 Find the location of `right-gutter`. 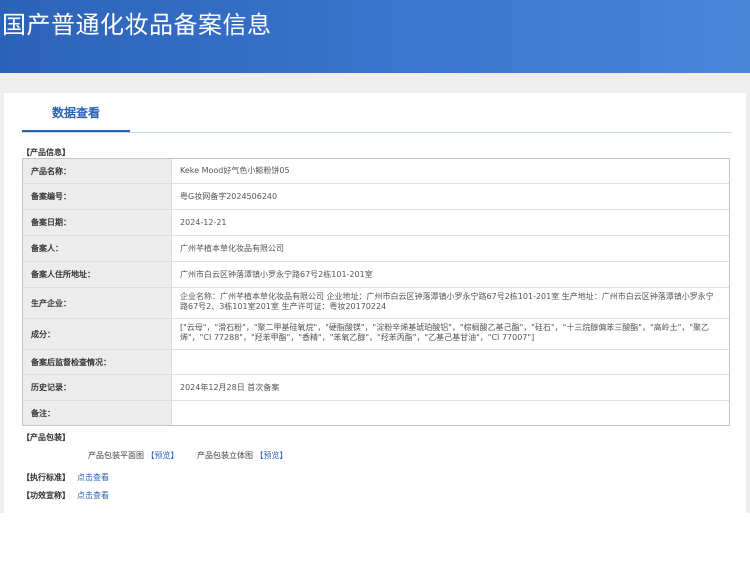

right-gutter is located at coordinates (748, 303).